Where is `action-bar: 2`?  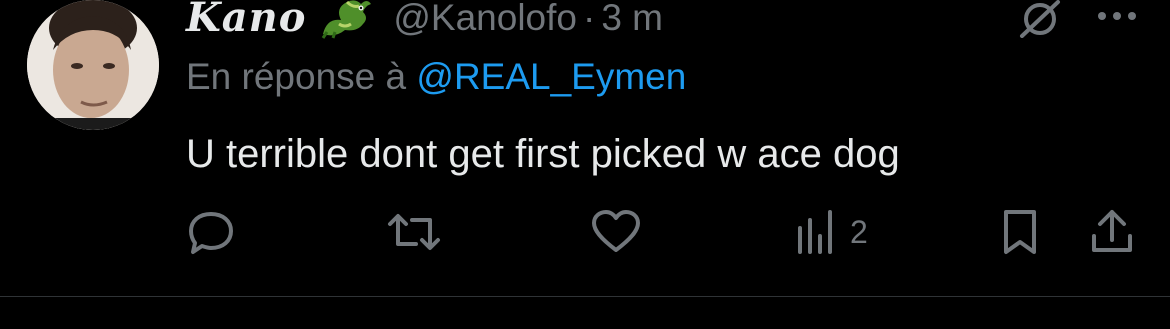 action-bar: 2 is located at coordinates (585, 232).